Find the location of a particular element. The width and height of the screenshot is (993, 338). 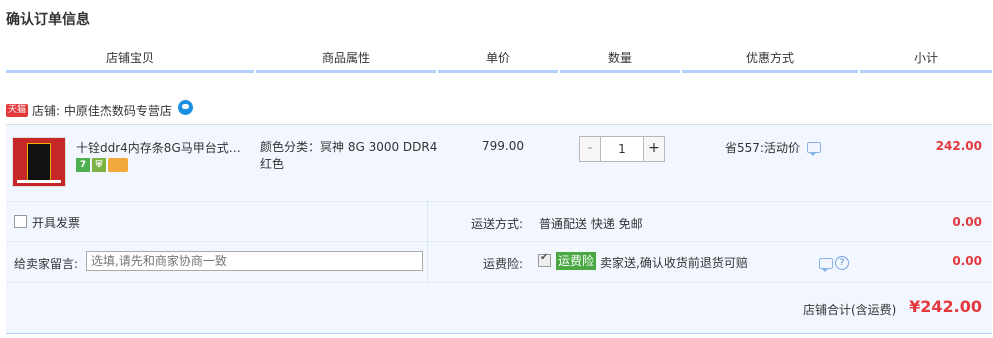

header-subtotal: 小计 is located at coordinates (926, 59).